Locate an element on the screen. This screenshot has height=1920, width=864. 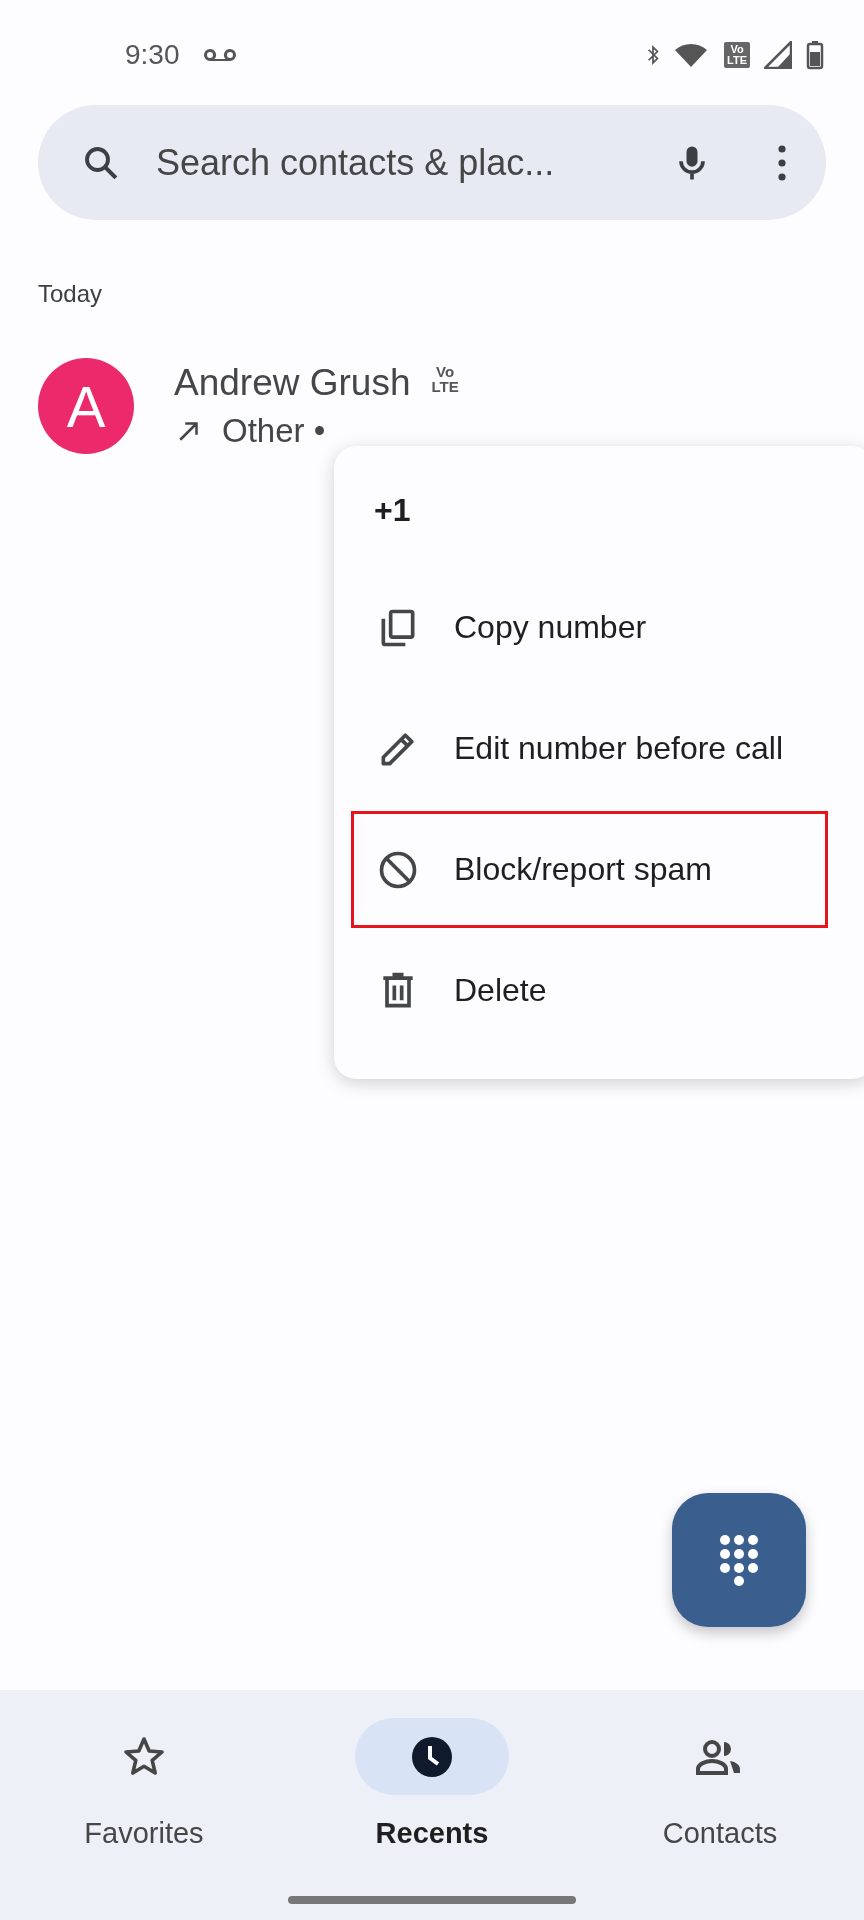
call-detail: Other • is located at coordinates (274, 431).